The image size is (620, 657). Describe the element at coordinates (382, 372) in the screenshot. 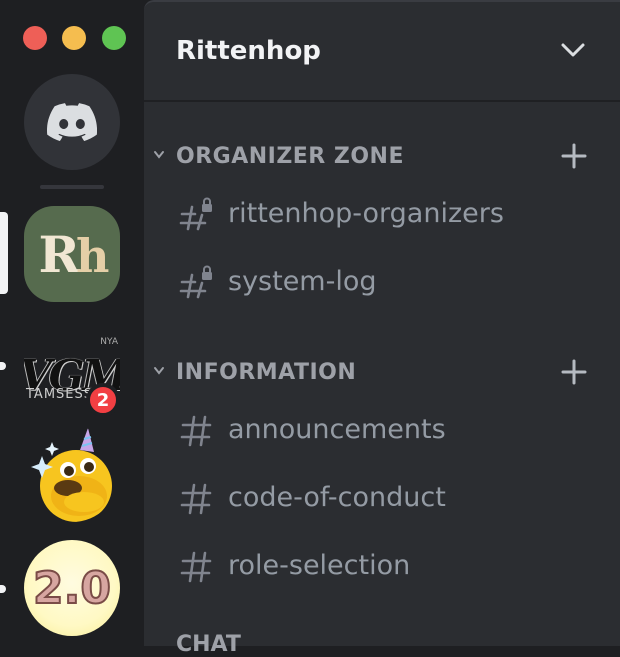

I see `category-information: INFORMATION` at that location.